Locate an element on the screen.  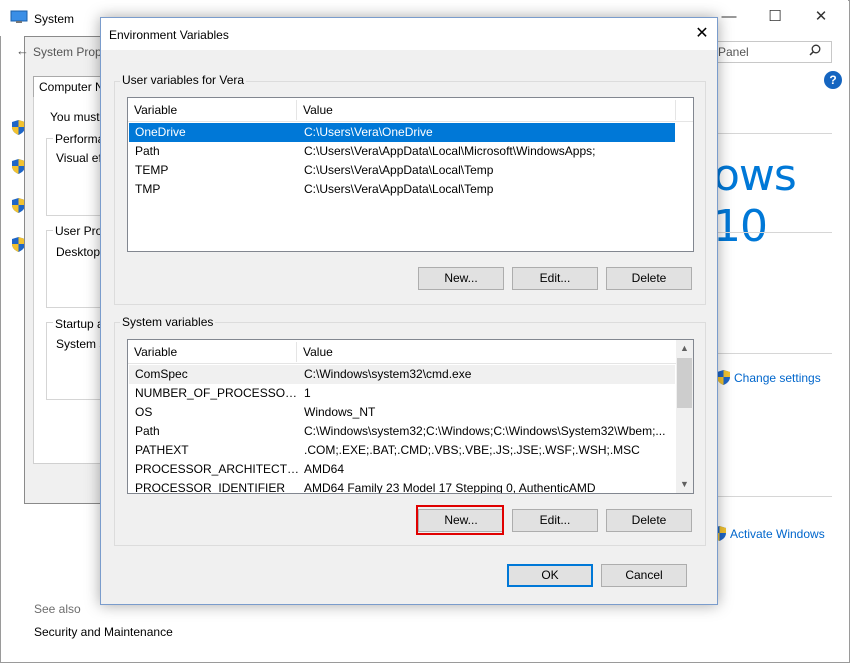
value-cell: Windows_NT is located at coordinates (340, 412).